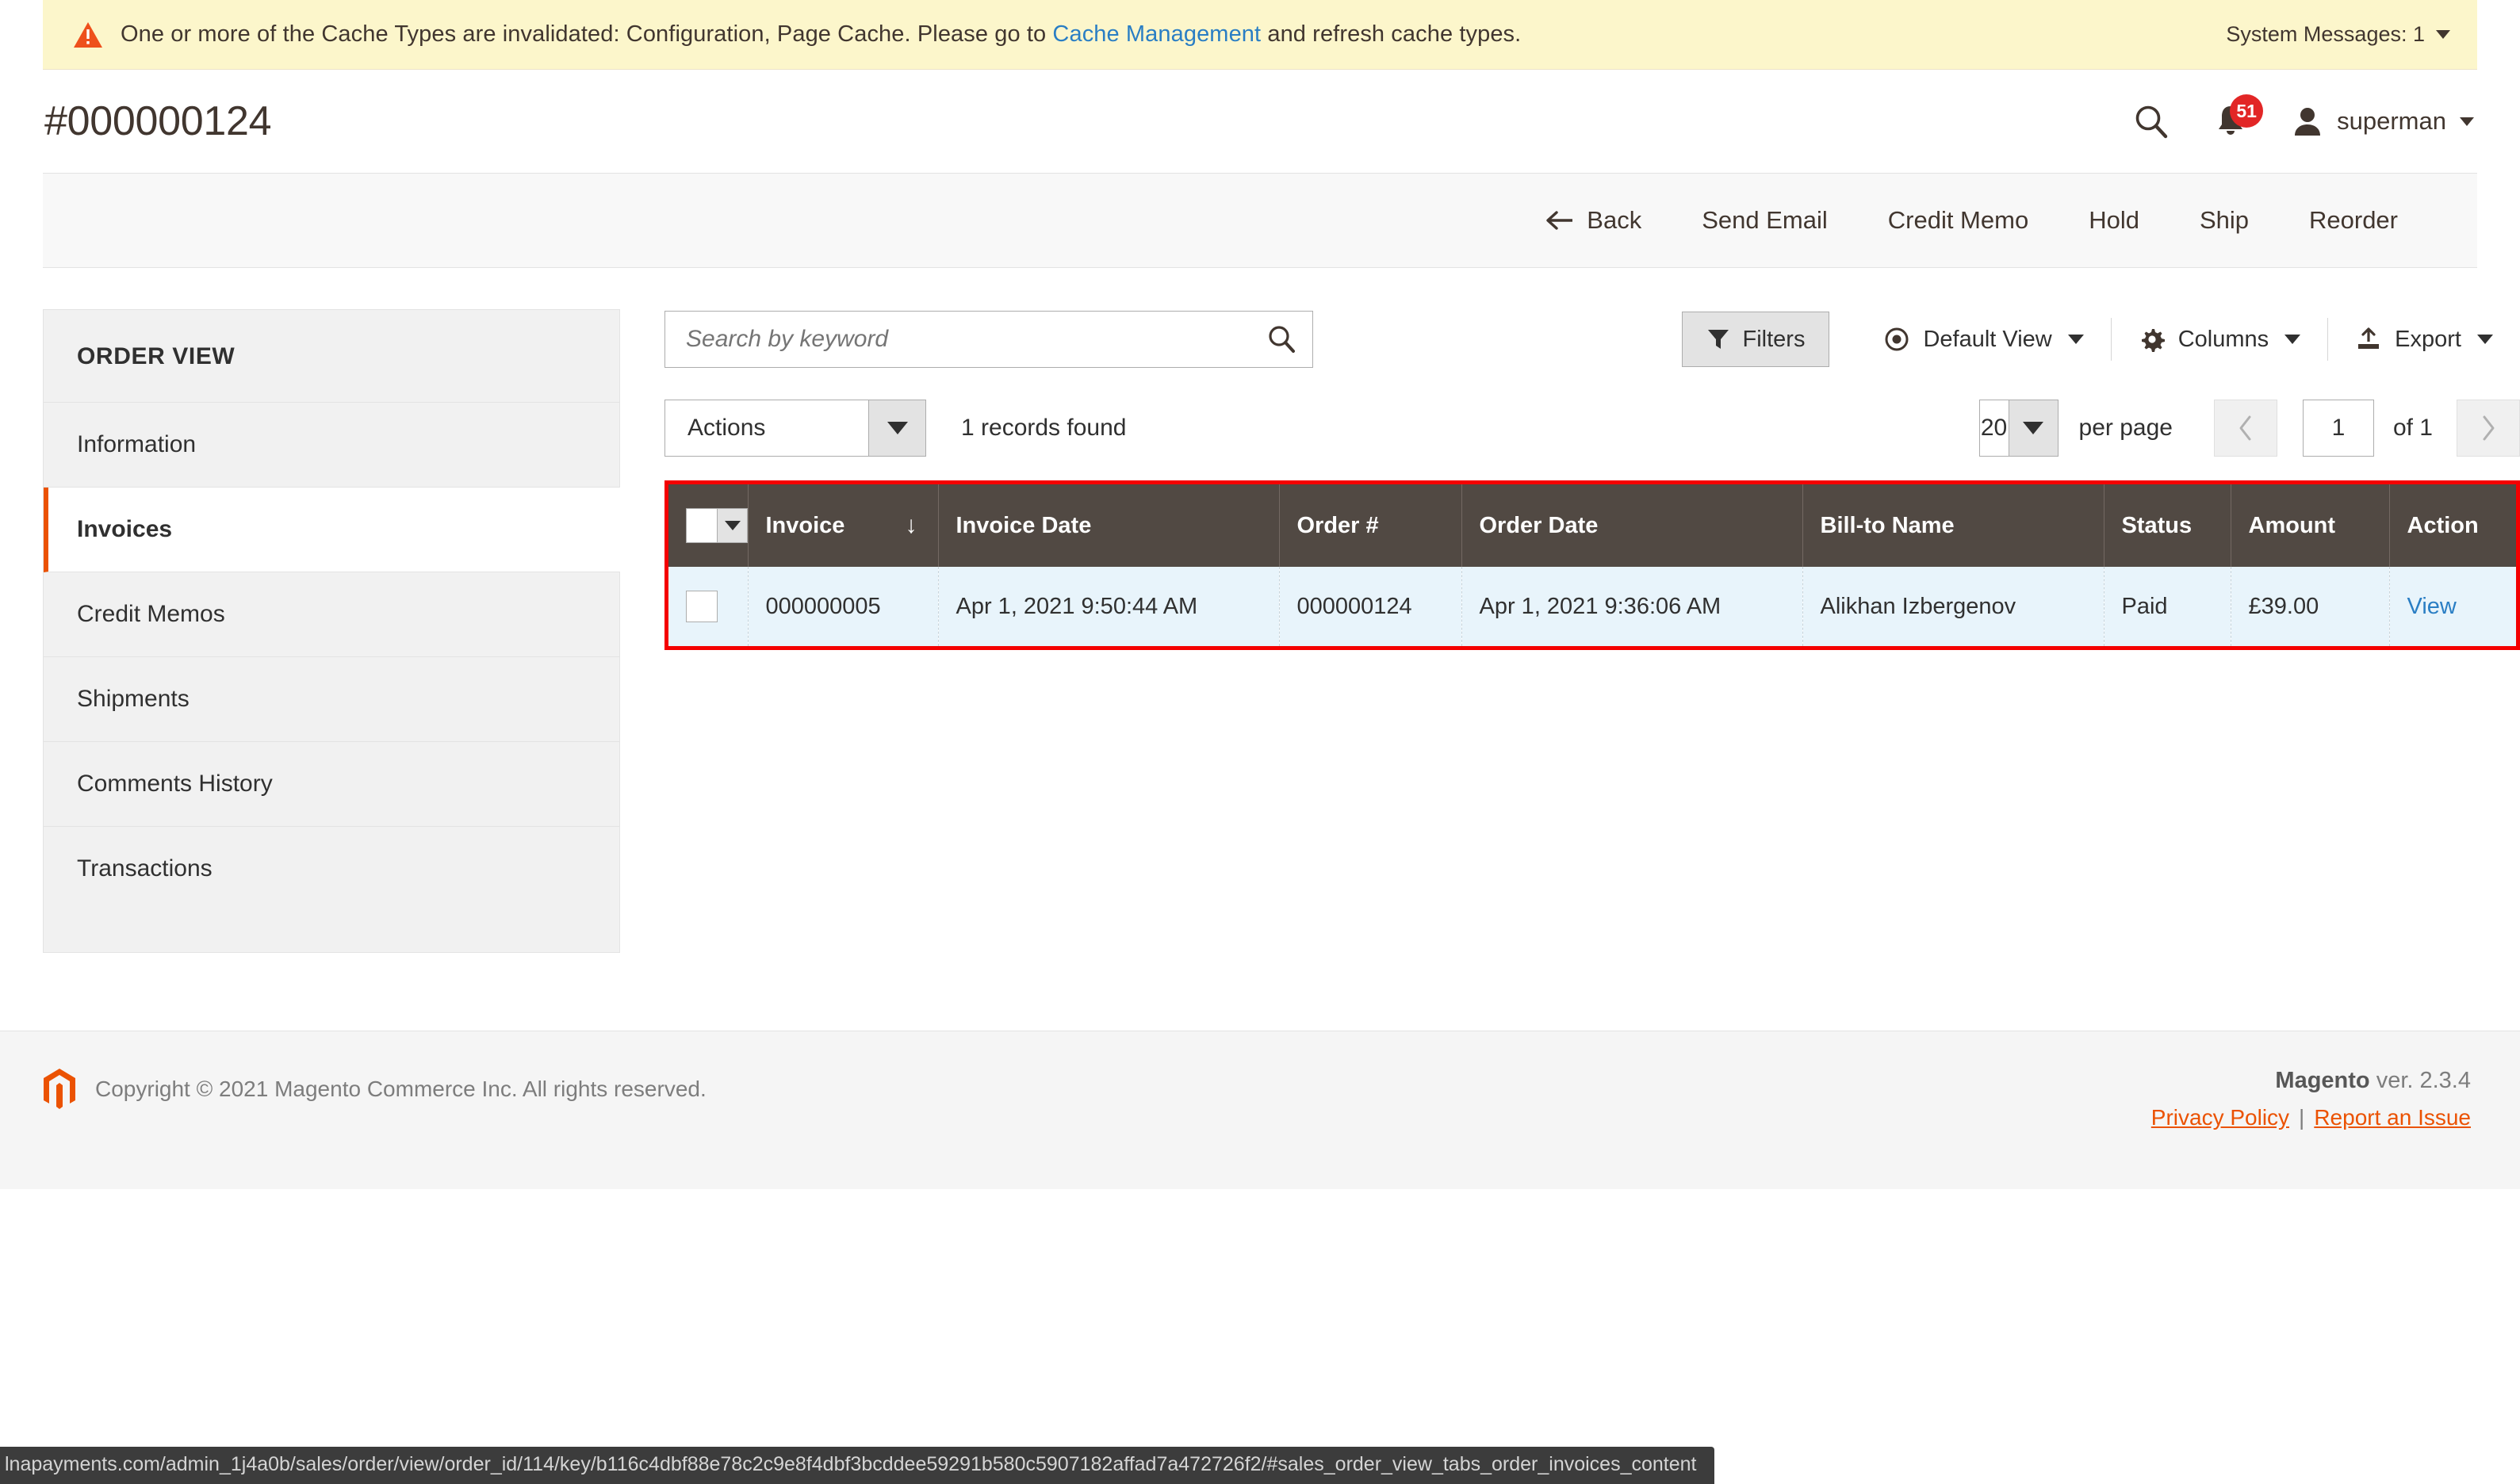 The height and width of the screenshot is (1484, 2520). I want to click on privacy-policy-link: Privacy Policy, so click(2220, 1117).